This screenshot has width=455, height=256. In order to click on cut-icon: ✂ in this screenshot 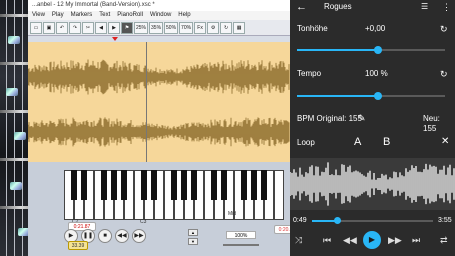, I will do `click(88, 27)`.